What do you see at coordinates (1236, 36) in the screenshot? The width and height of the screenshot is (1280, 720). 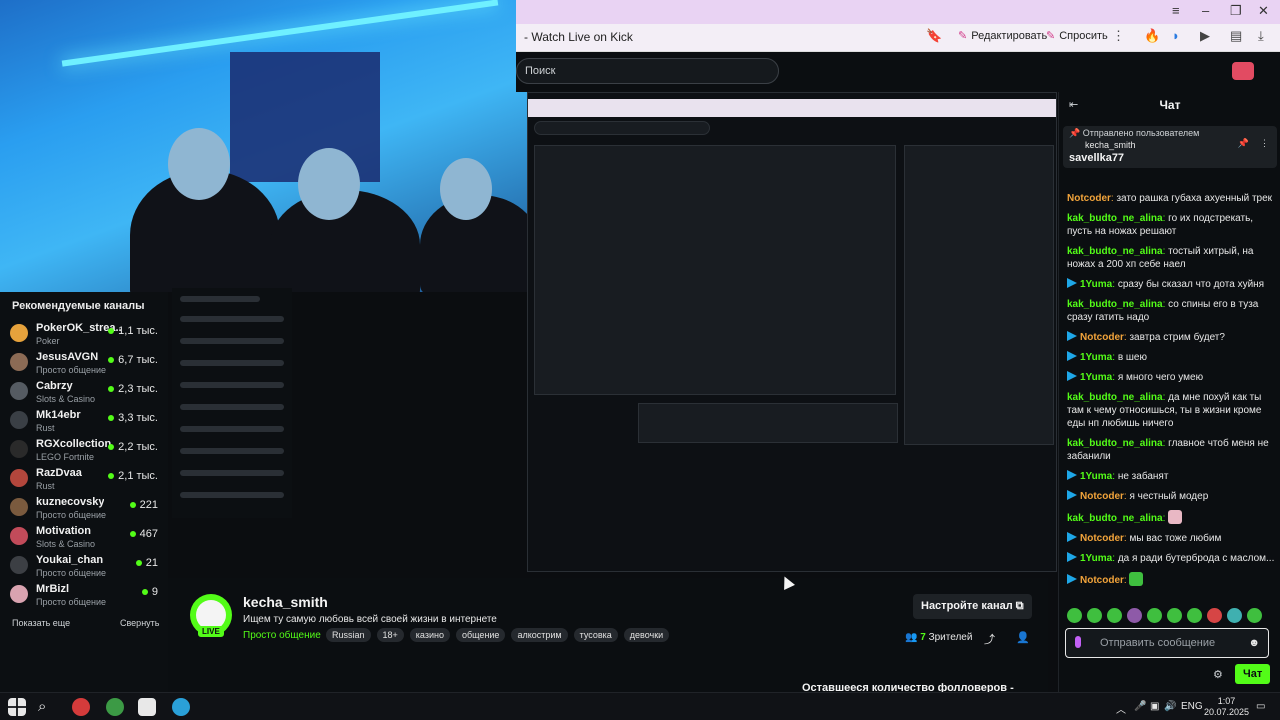 I see `collections-icon: ▤` at bounding box center [1236, 36].